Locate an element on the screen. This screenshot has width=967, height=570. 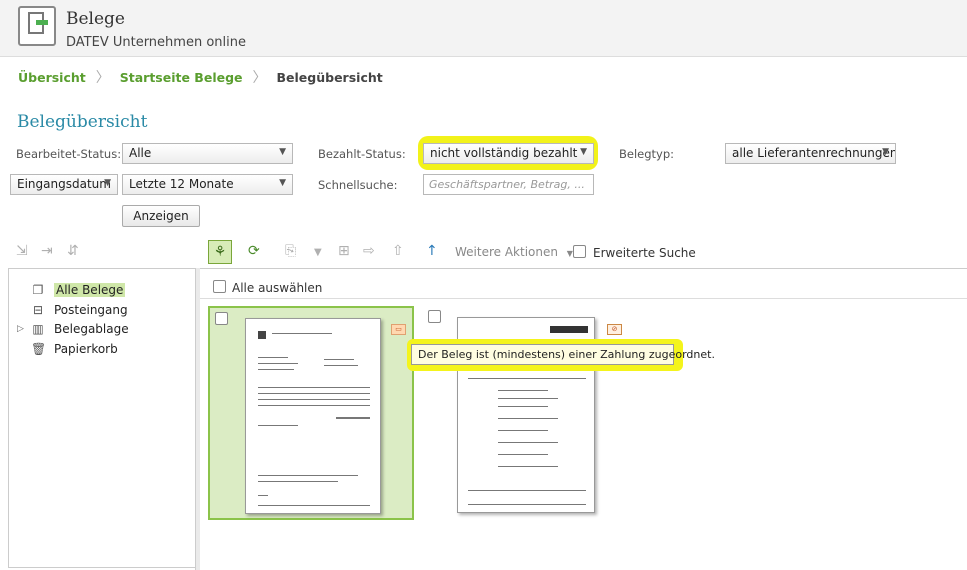
bezahlt-status-select: nicht vollständig bezahlt ▼ is located at coordinates (508, 153).